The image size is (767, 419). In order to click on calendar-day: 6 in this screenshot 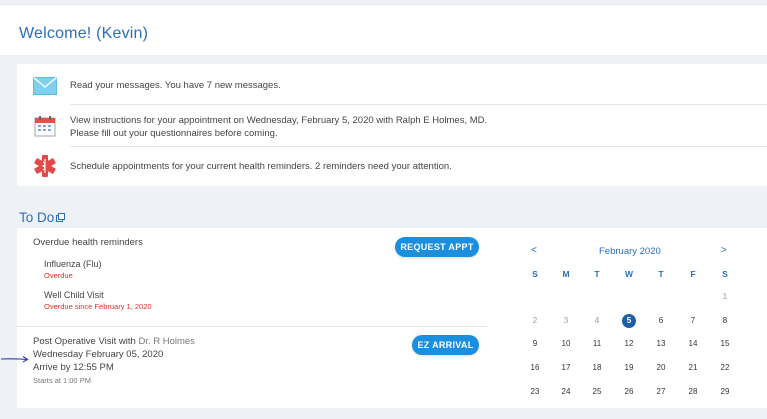, I will do `click(661, 320)`.